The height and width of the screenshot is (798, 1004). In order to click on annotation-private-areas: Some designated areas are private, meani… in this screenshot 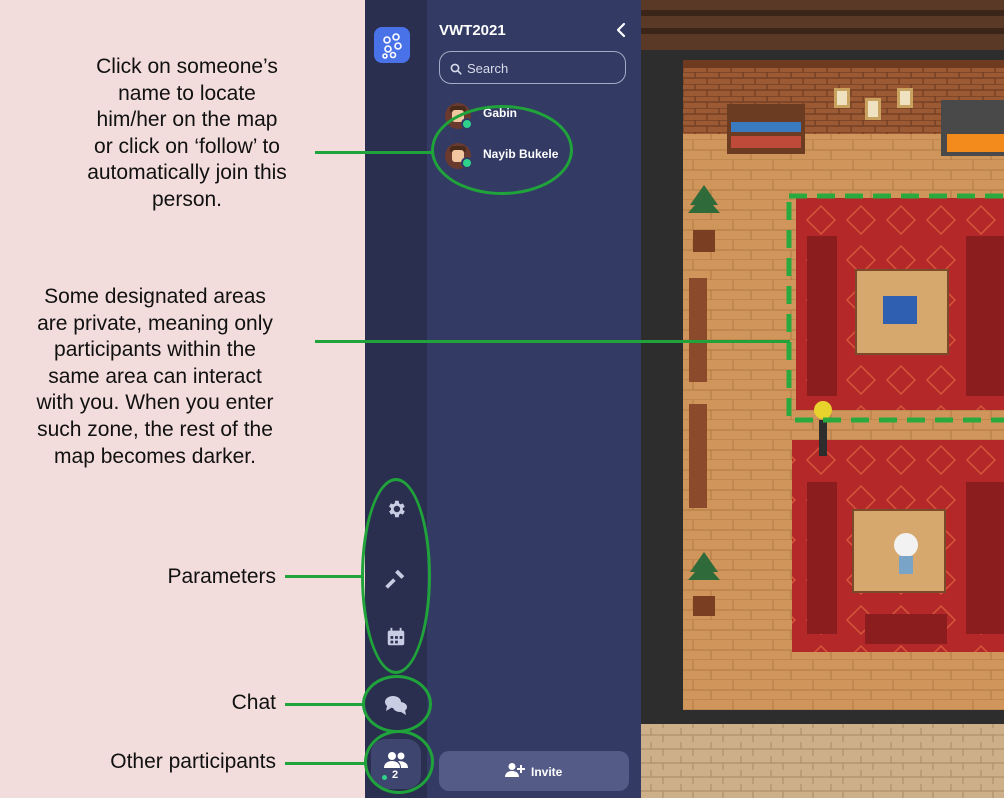, I will do `click(155, 376)`.